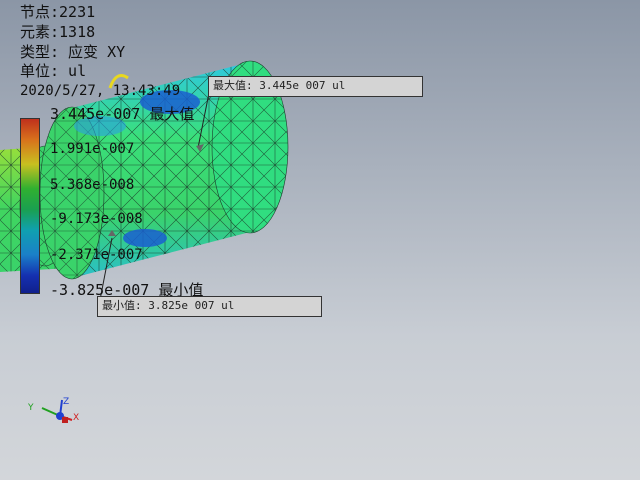 This screenshot has width=640, height=480. I want to click on legend-label-3: -9.173e-008, so click(96, 219).